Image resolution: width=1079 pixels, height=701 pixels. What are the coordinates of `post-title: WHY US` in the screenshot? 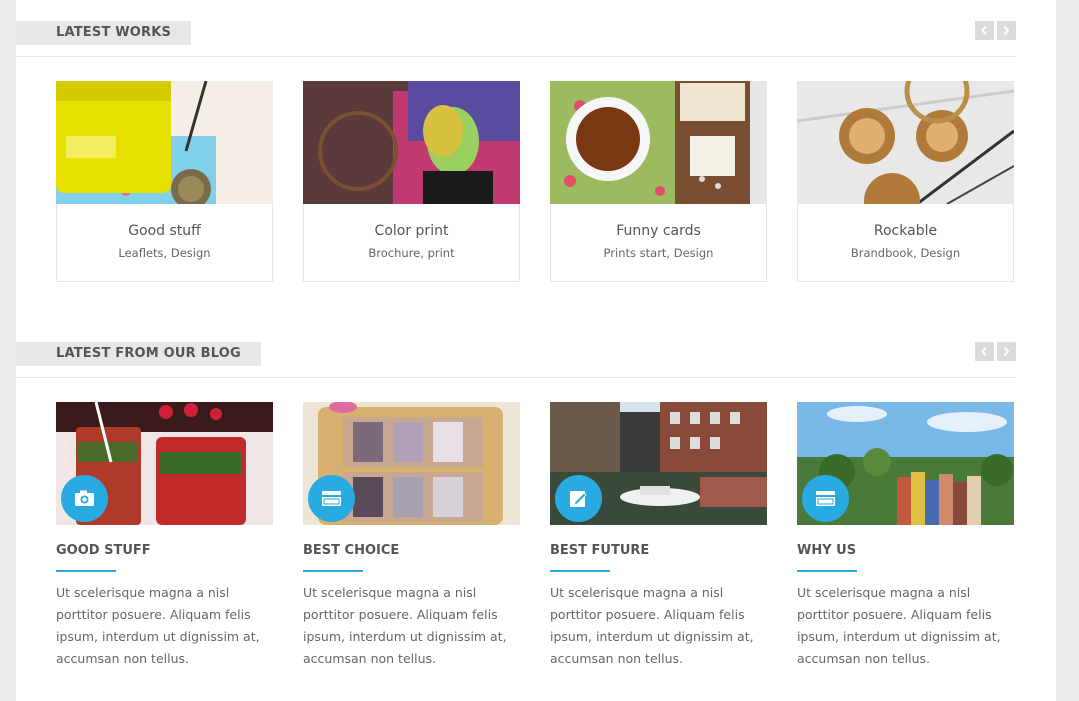 It's located at (826, 550).